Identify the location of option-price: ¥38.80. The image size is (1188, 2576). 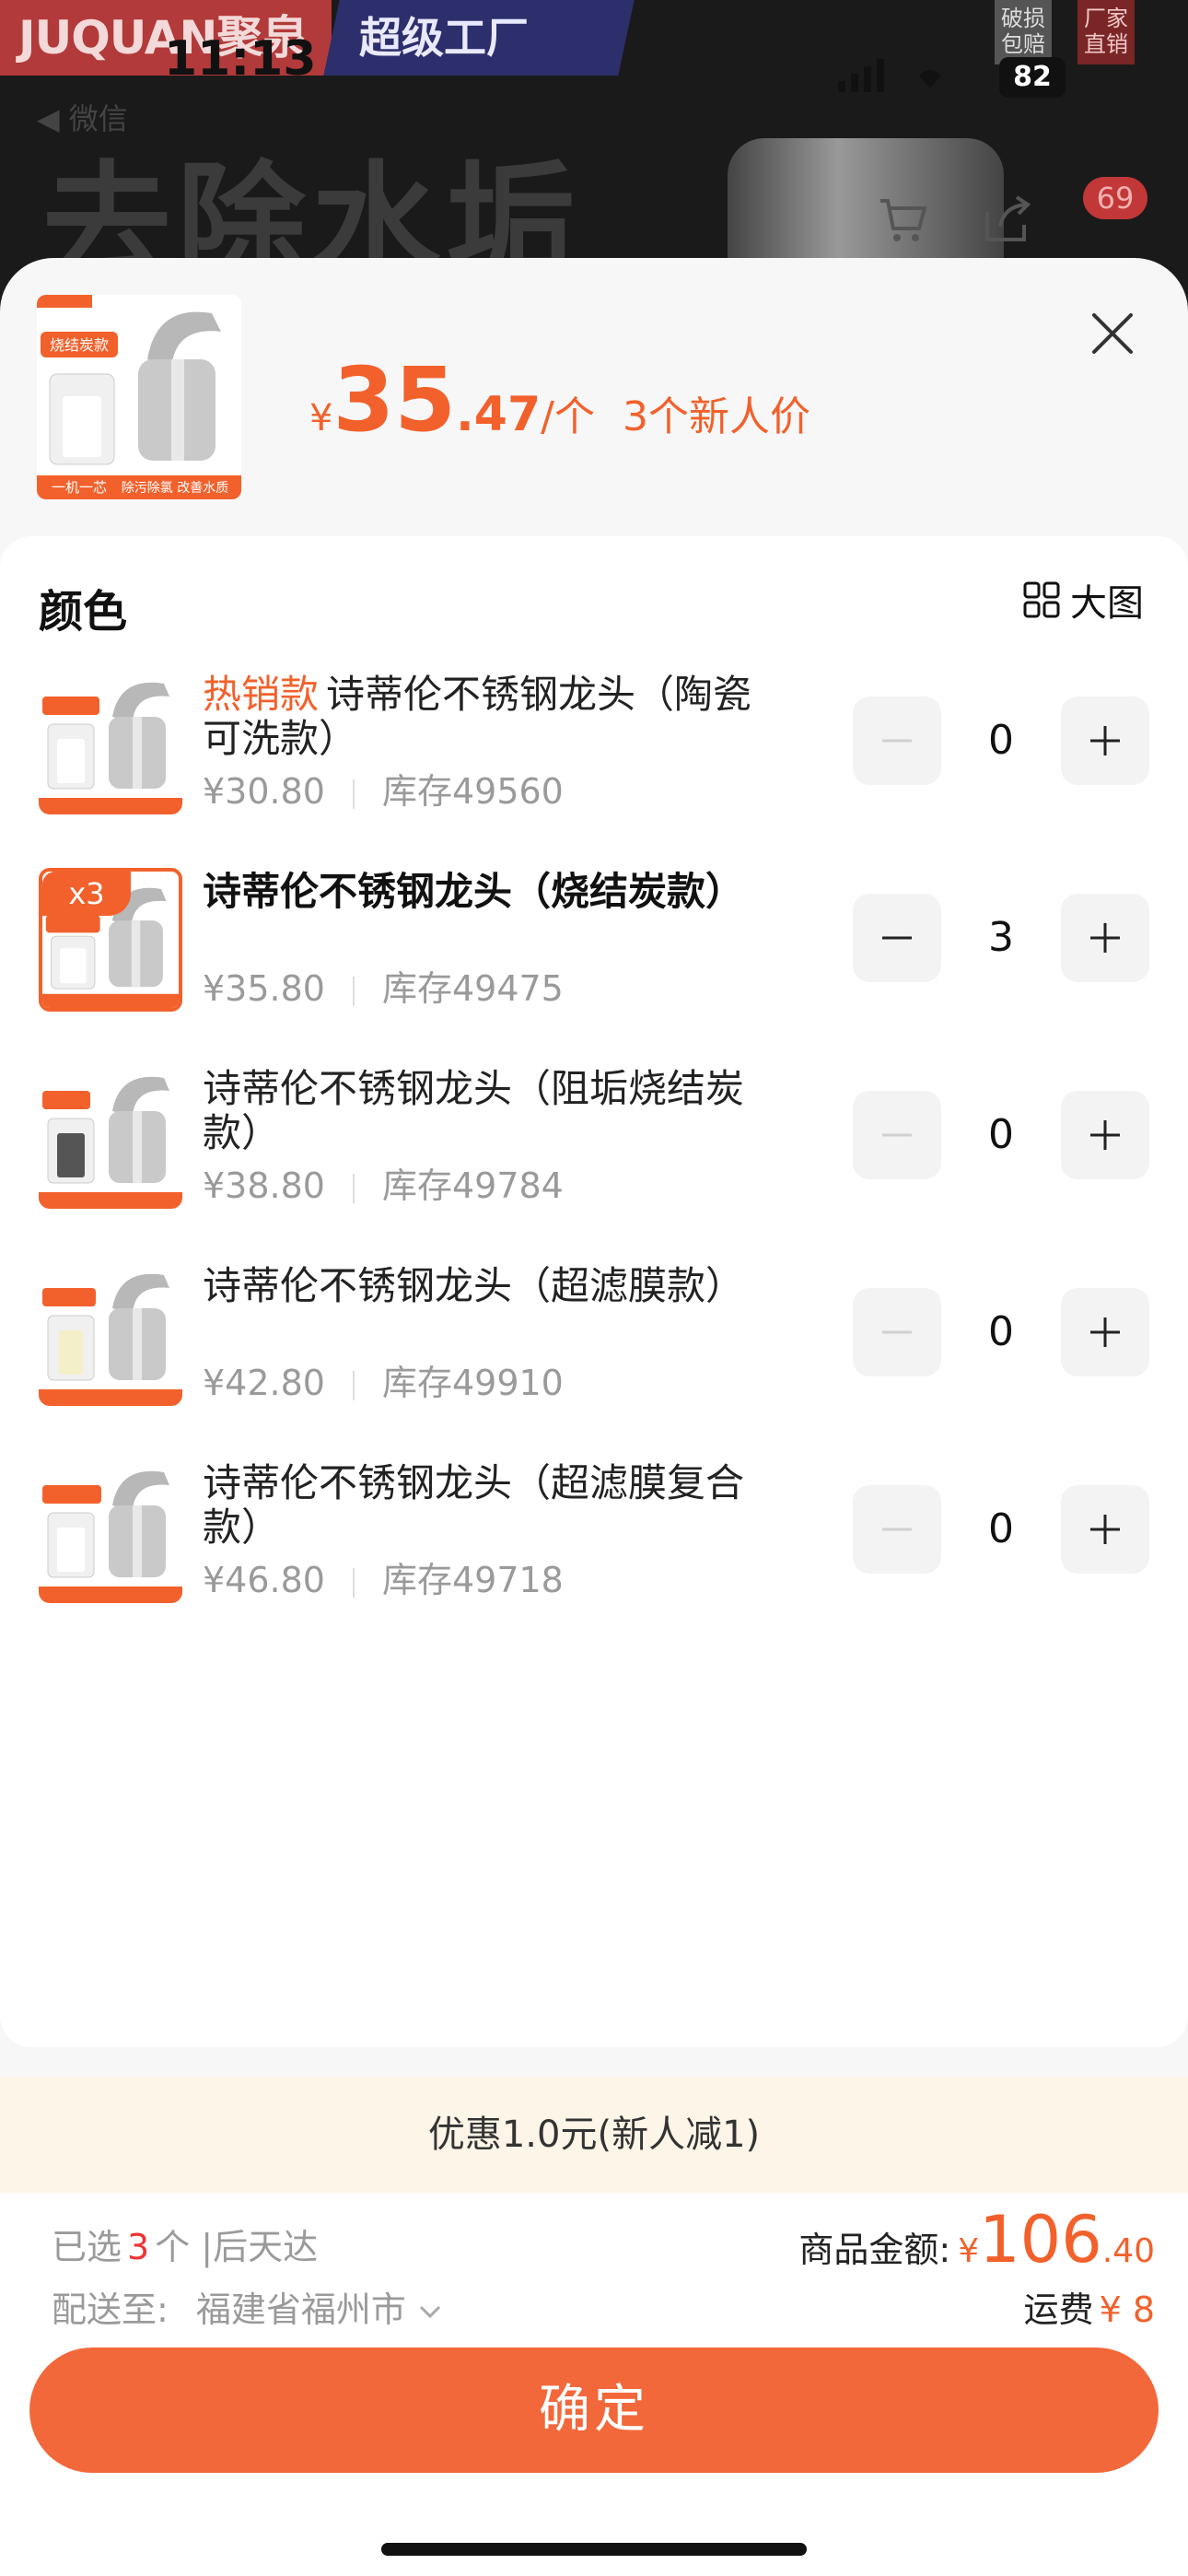
(264, 1185).